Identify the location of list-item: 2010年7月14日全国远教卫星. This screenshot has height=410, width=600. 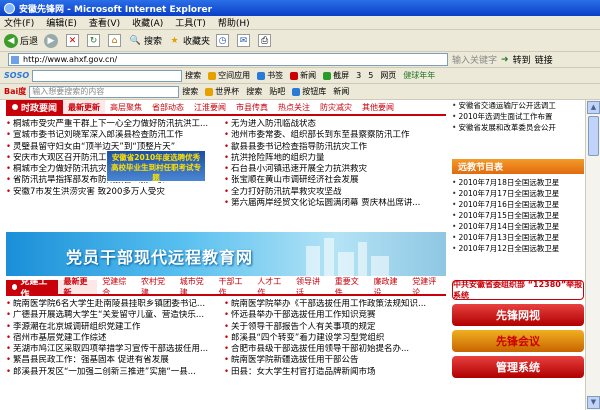
(518, 226).